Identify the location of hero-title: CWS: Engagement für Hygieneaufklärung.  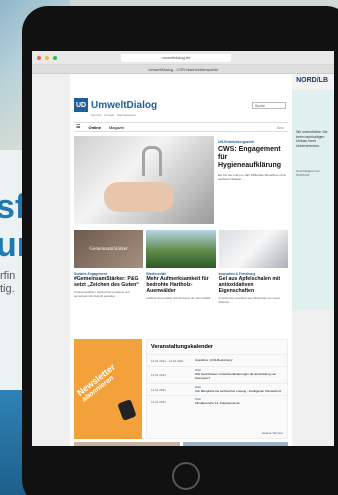
(253, 158).